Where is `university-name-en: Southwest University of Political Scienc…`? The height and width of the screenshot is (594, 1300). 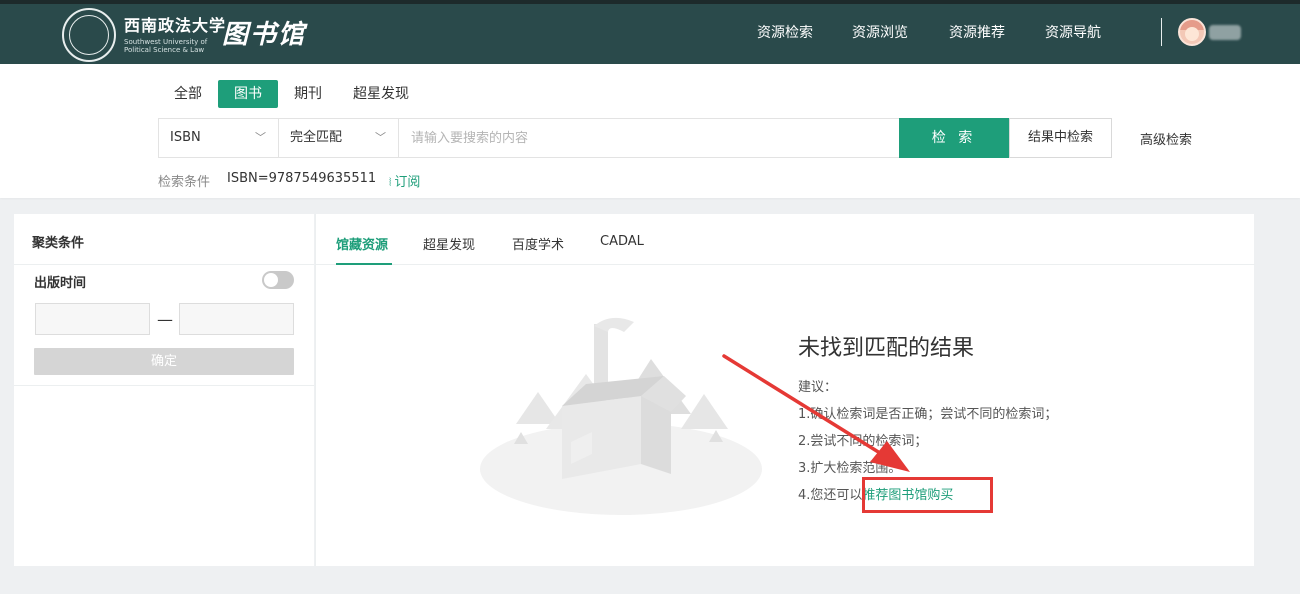 university-name-en: Southwest University of Political Scienc… is located at coordinates (166, 46).